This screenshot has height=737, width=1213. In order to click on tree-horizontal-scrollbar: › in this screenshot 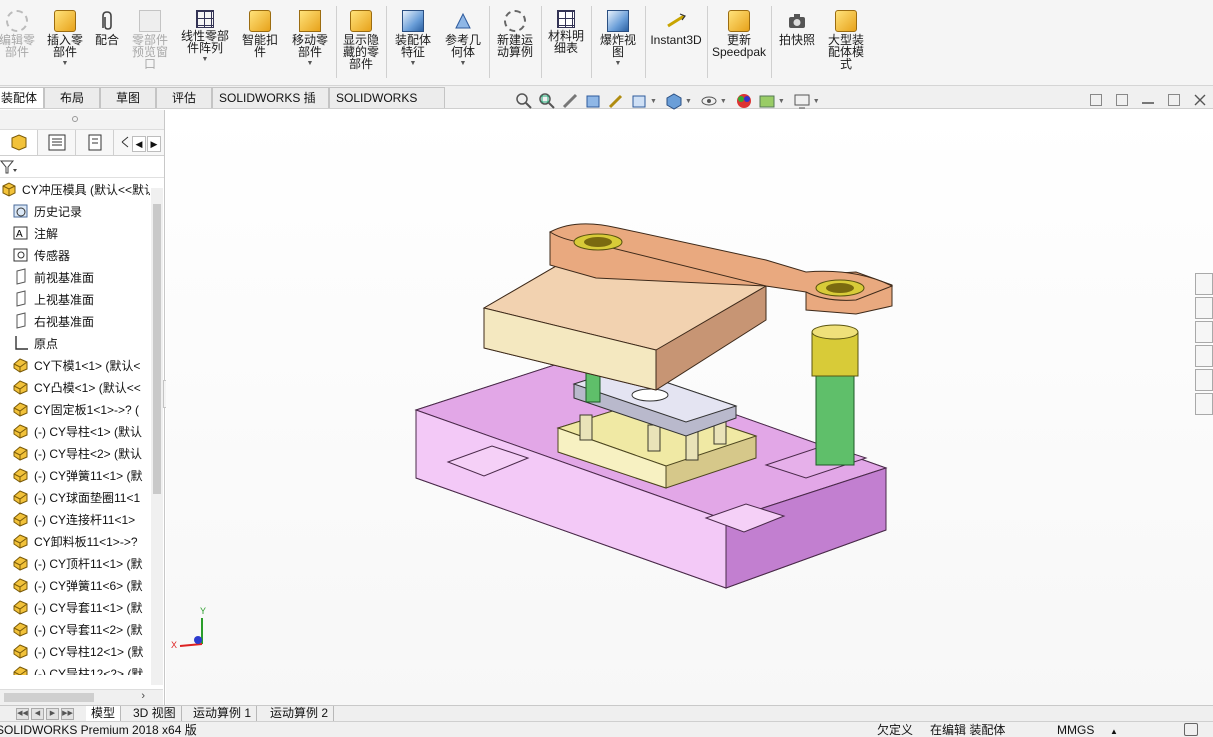, I will do `click(81, 697)`.